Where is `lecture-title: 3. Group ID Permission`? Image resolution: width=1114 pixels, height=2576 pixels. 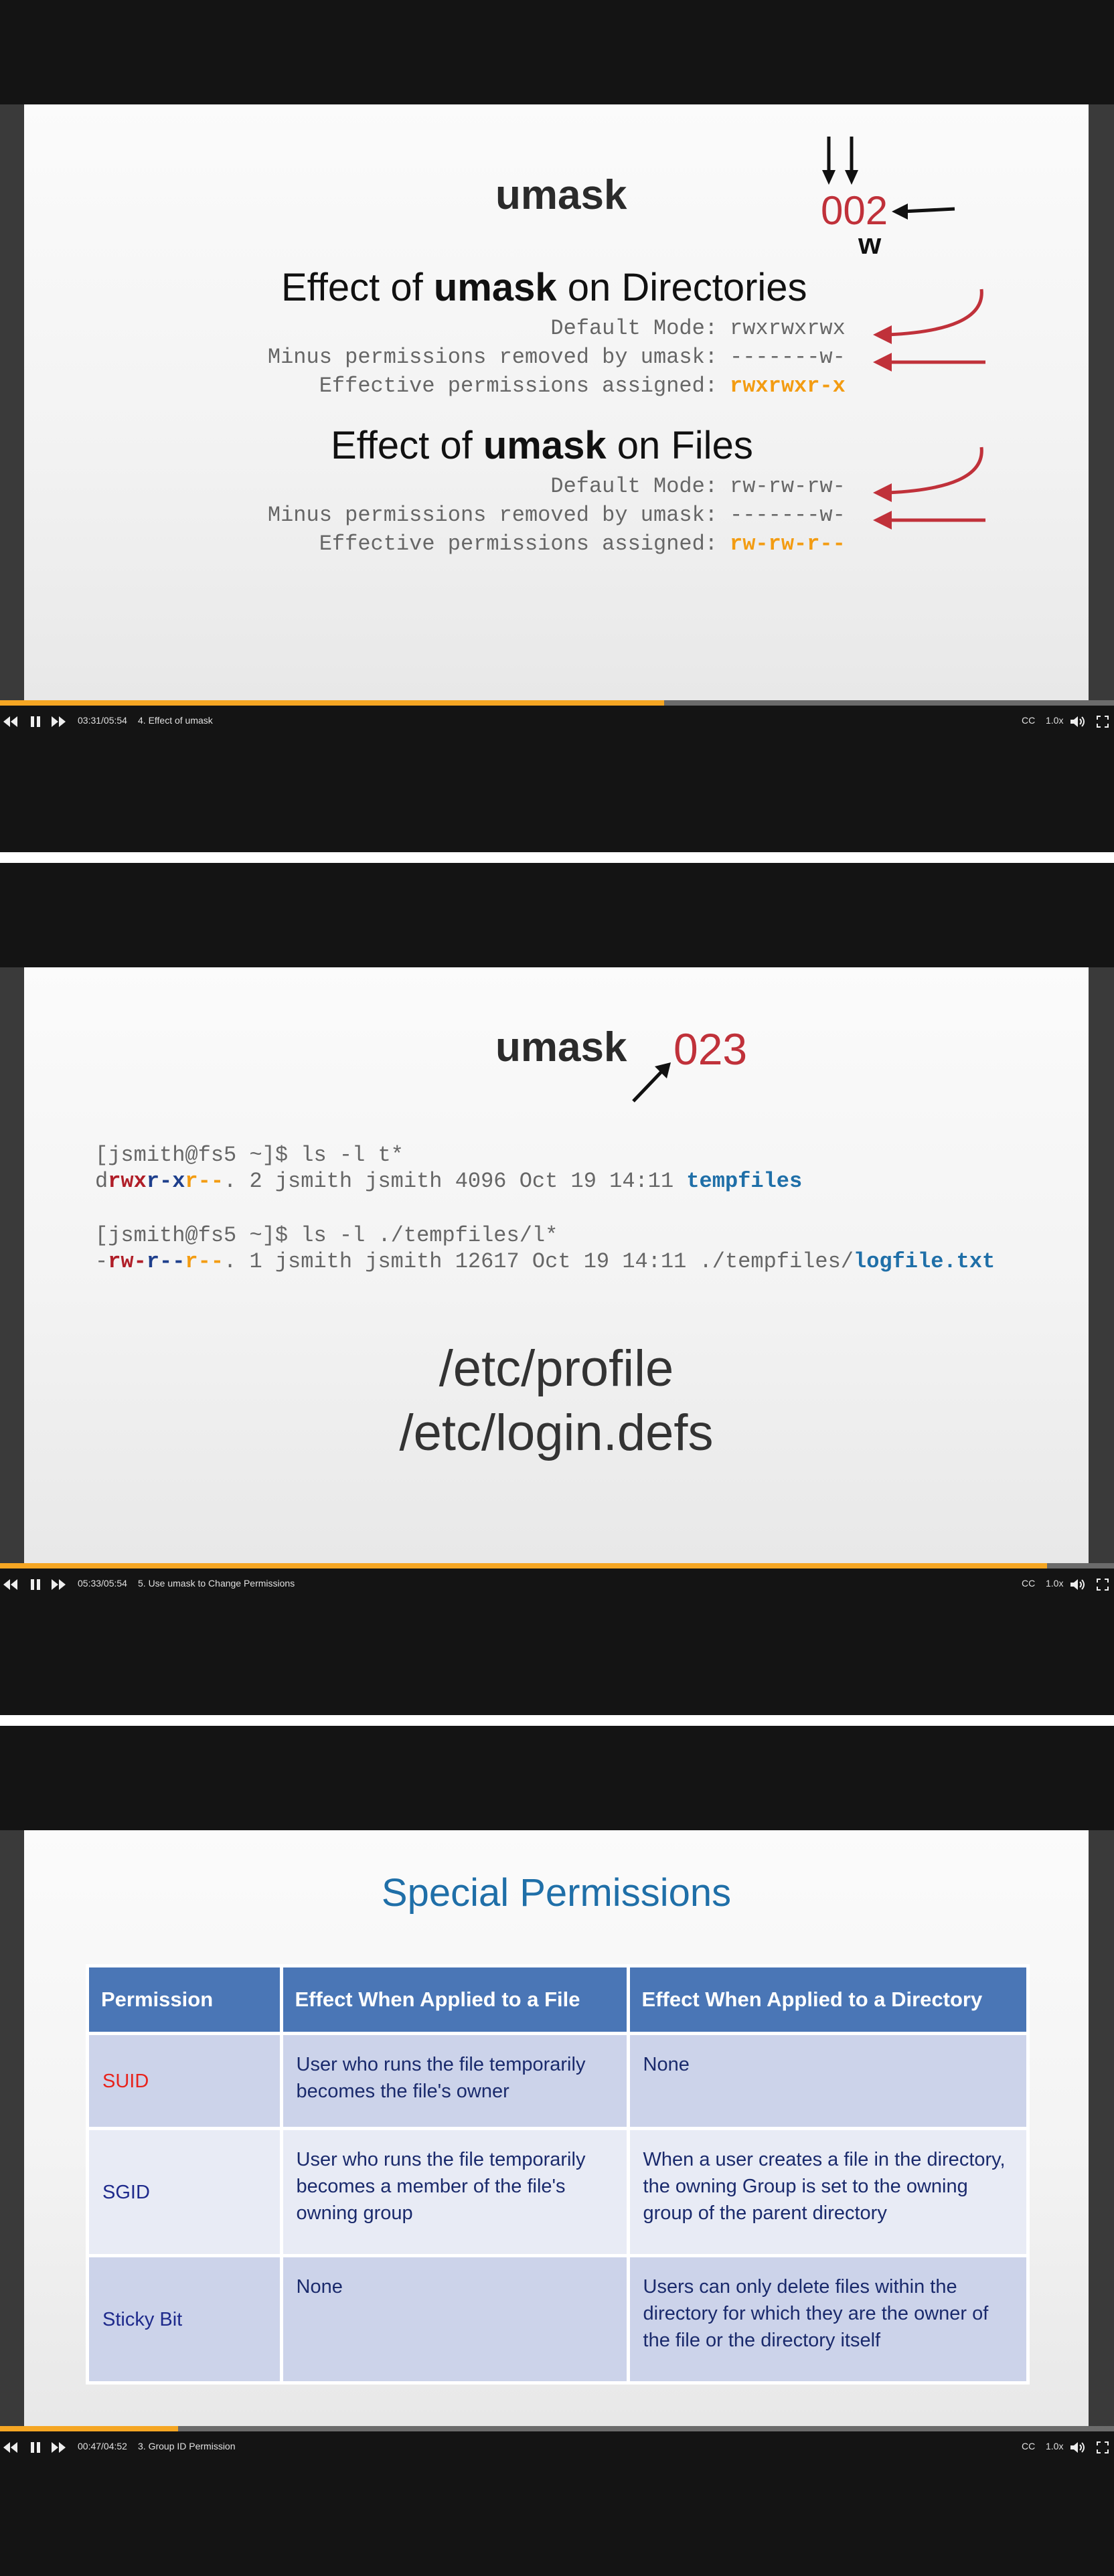
lecture-title: 3. Group ID Permission is located at coordinates (187, 2446).